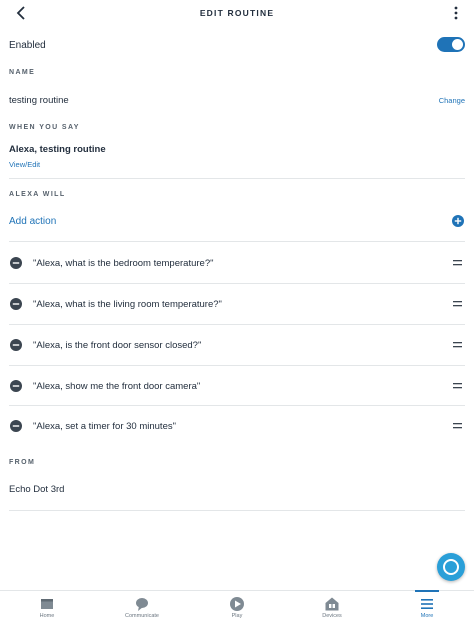 This screenshot has width=474, height=620. What do you see at coordinates (332, 616) in the screenshot?
I see `nav-label-devices: Devices` at bounding box center [332, 616].